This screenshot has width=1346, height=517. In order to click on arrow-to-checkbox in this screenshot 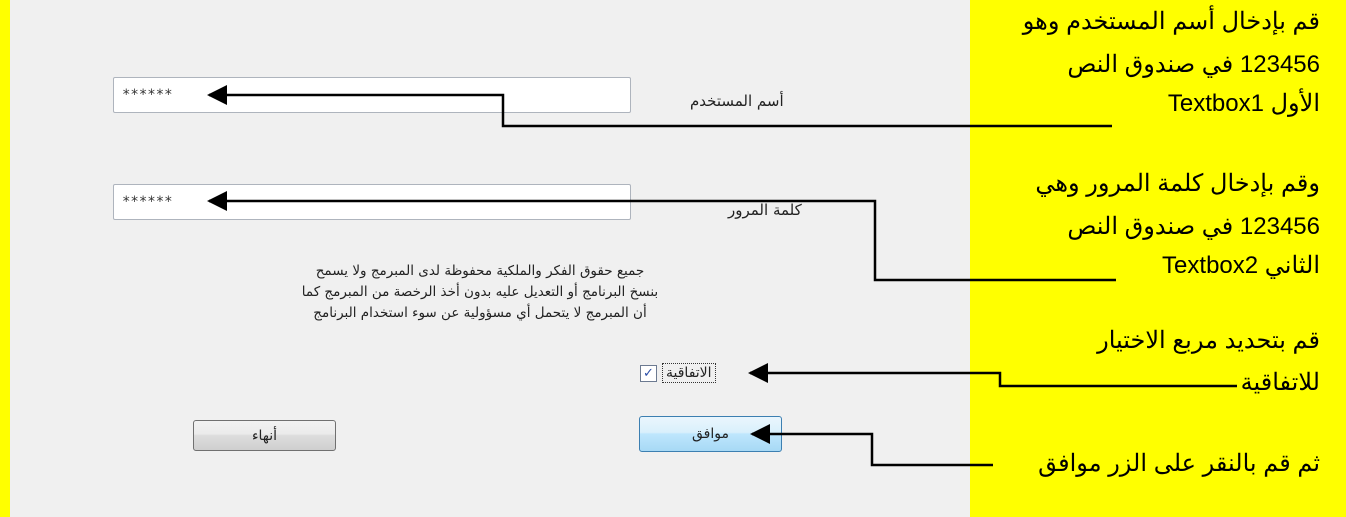, I will do `click(992, 375)`.